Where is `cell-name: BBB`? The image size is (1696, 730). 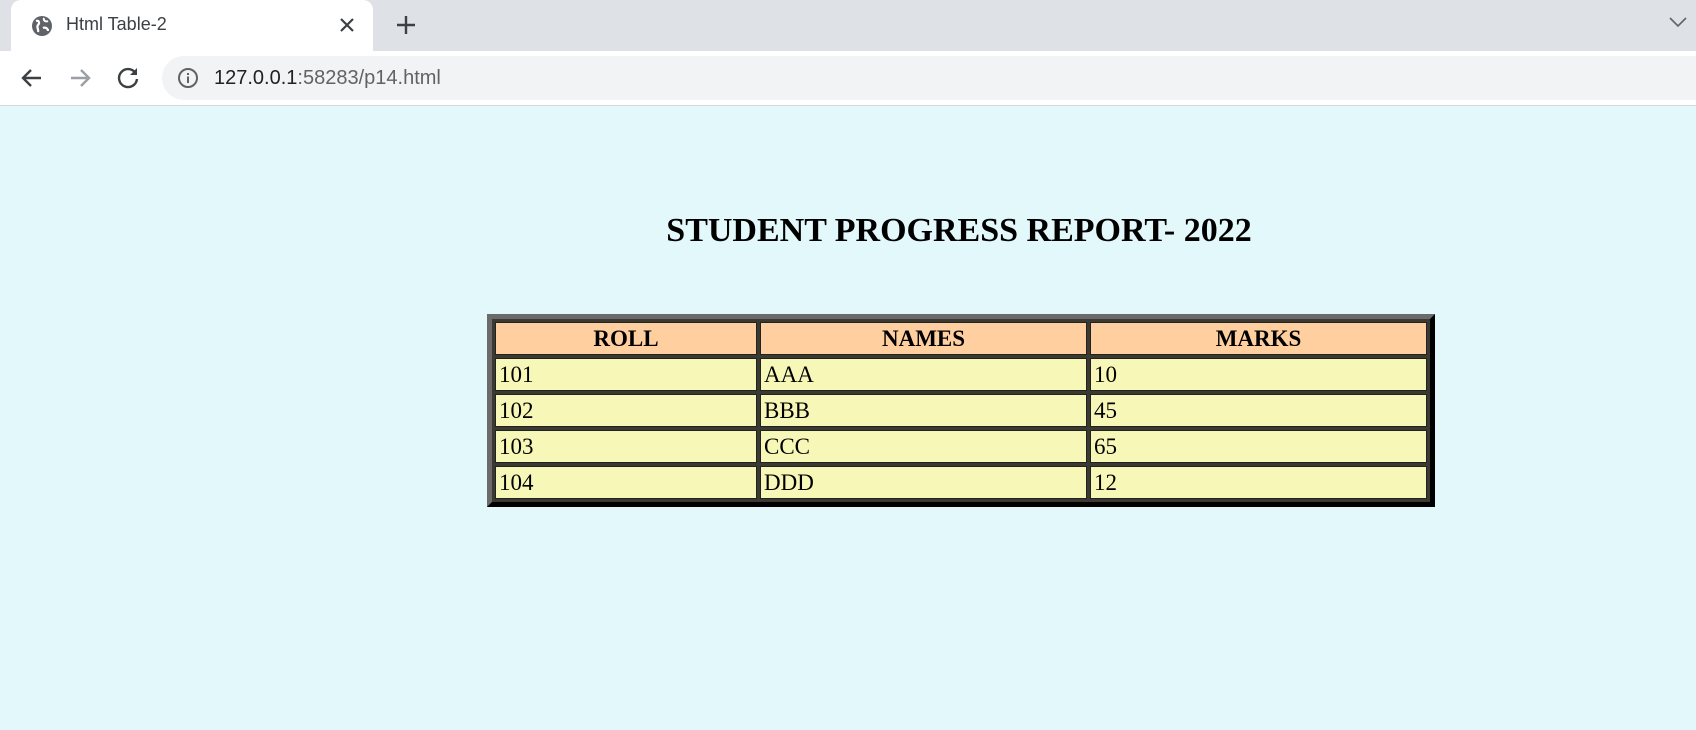 cell-name: BBB is located at coordinates (923, 410).